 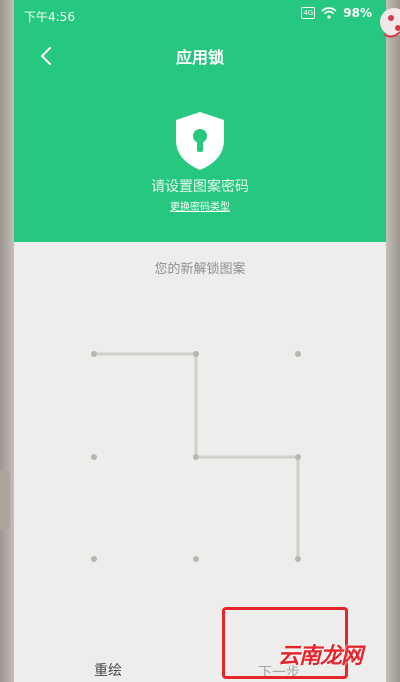 What do you see at coordinates (390, 23) in the screenshot?
I see `corner-sticker-icon` at bounding box center [390, 23].